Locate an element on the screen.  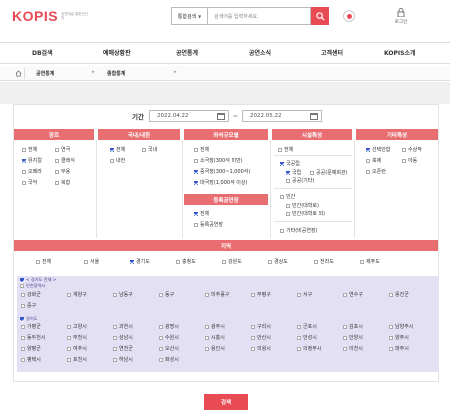
group-gyeonggi-checkbox: 경기도 is located at coordinates (29, 319).